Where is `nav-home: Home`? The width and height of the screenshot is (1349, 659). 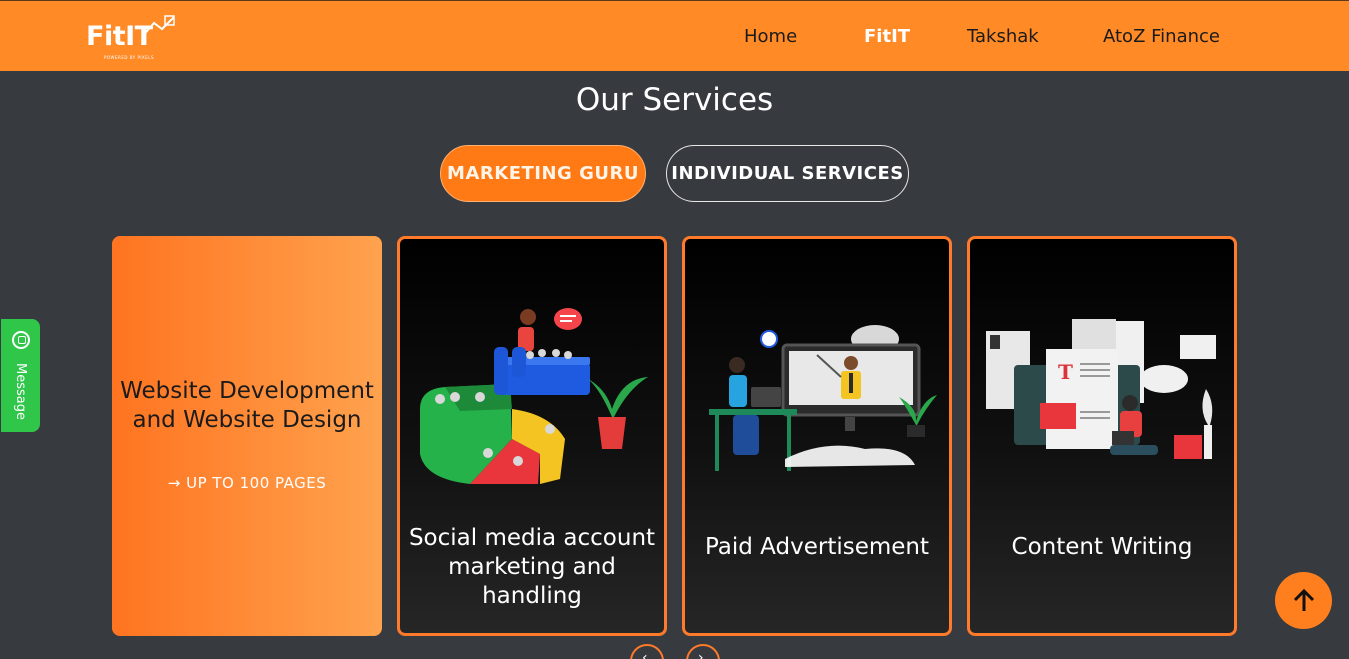
nav-home: Home is located at coordinates (770, 36).